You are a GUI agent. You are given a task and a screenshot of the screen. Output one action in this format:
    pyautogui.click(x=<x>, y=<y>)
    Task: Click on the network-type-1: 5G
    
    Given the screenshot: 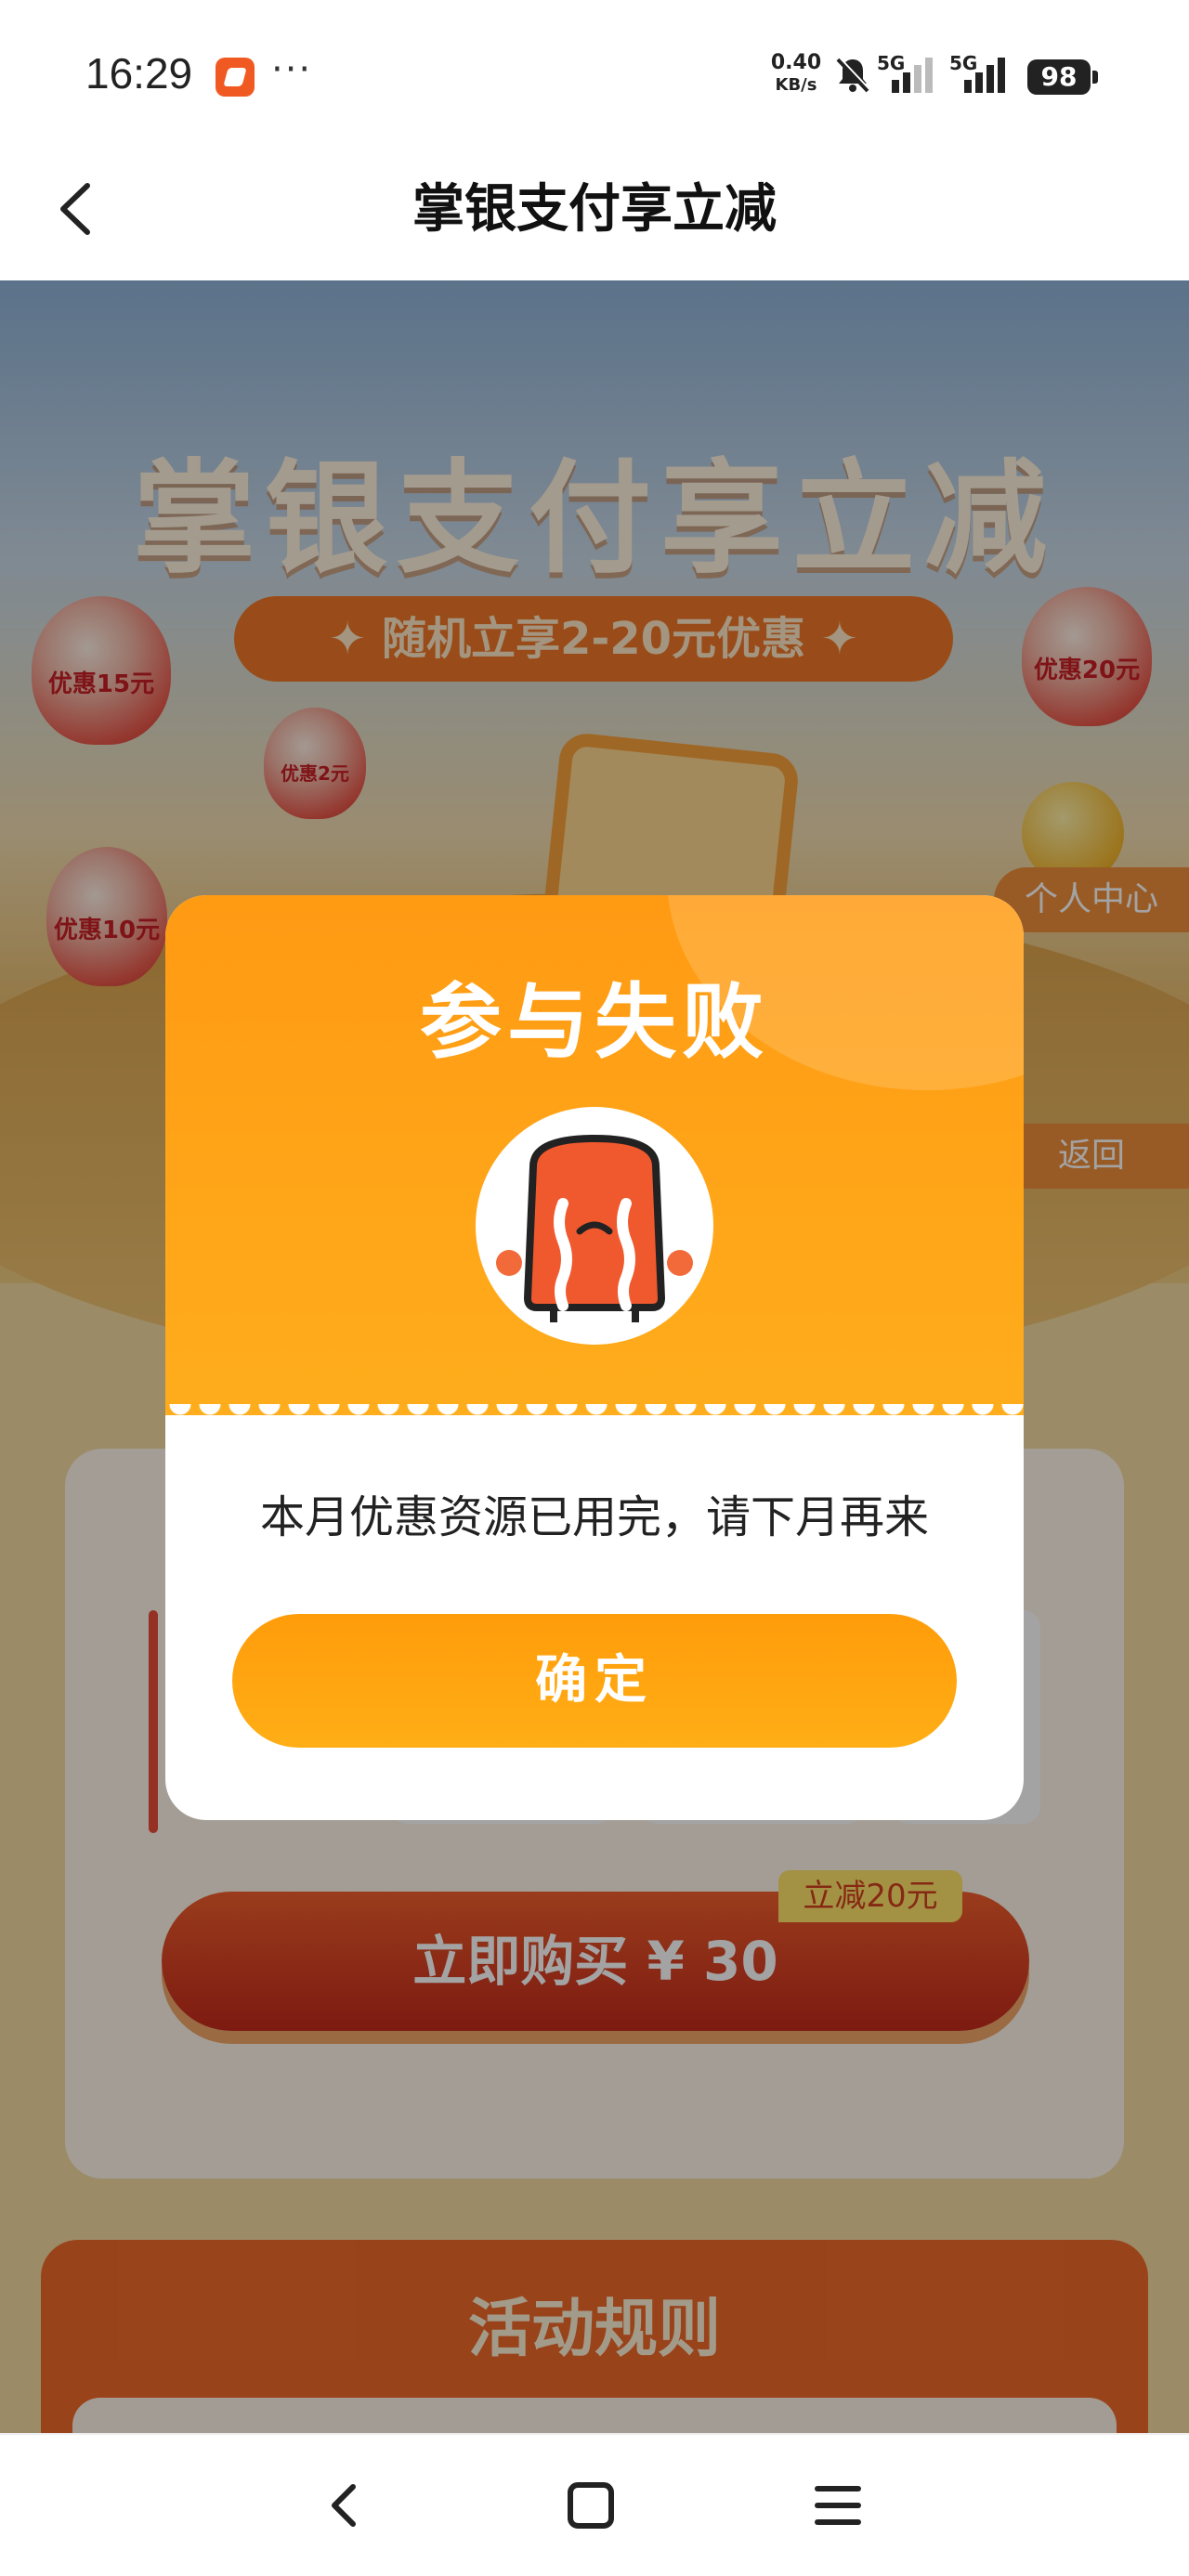 What is the action you would take?
    pyautogui.click(x=892, y=63)
    